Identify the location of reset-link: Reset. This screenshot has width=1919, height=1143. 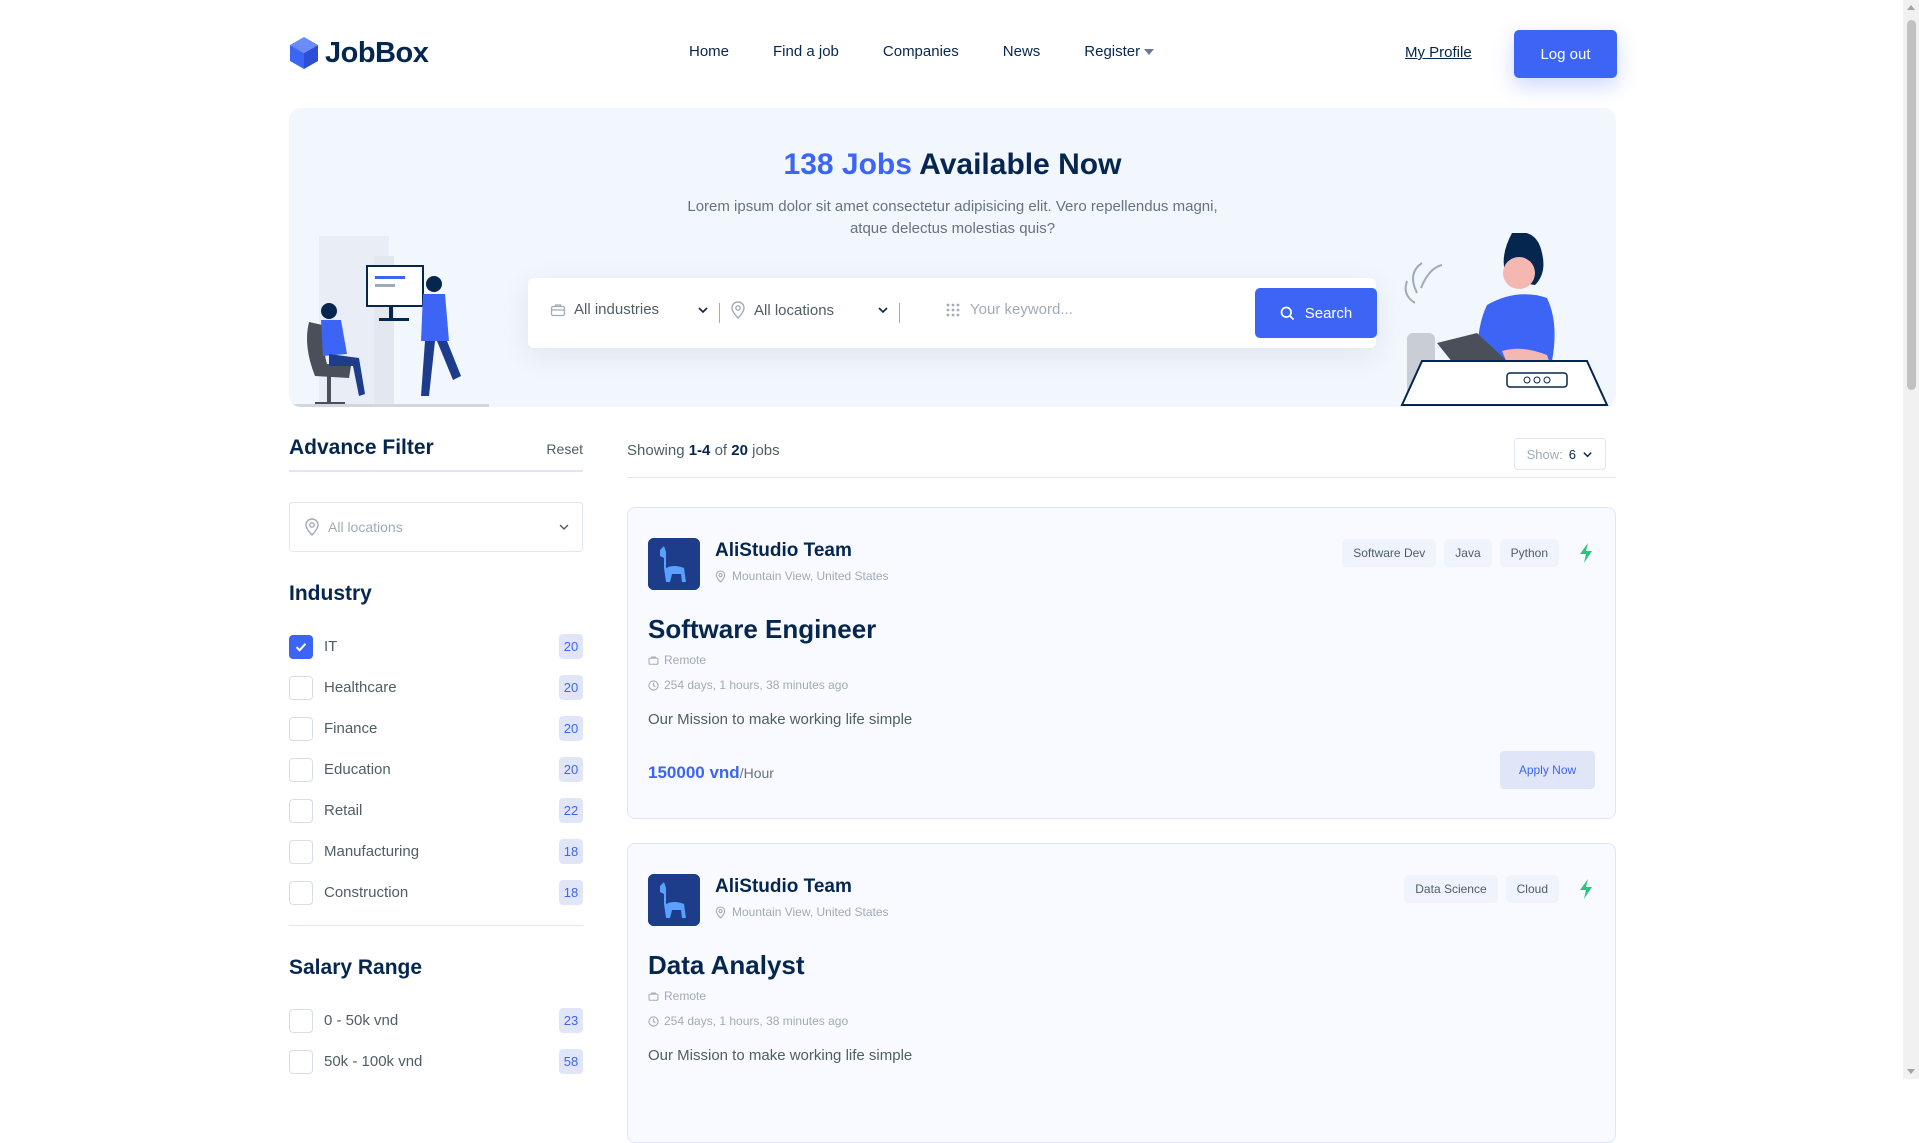
(564, 449).